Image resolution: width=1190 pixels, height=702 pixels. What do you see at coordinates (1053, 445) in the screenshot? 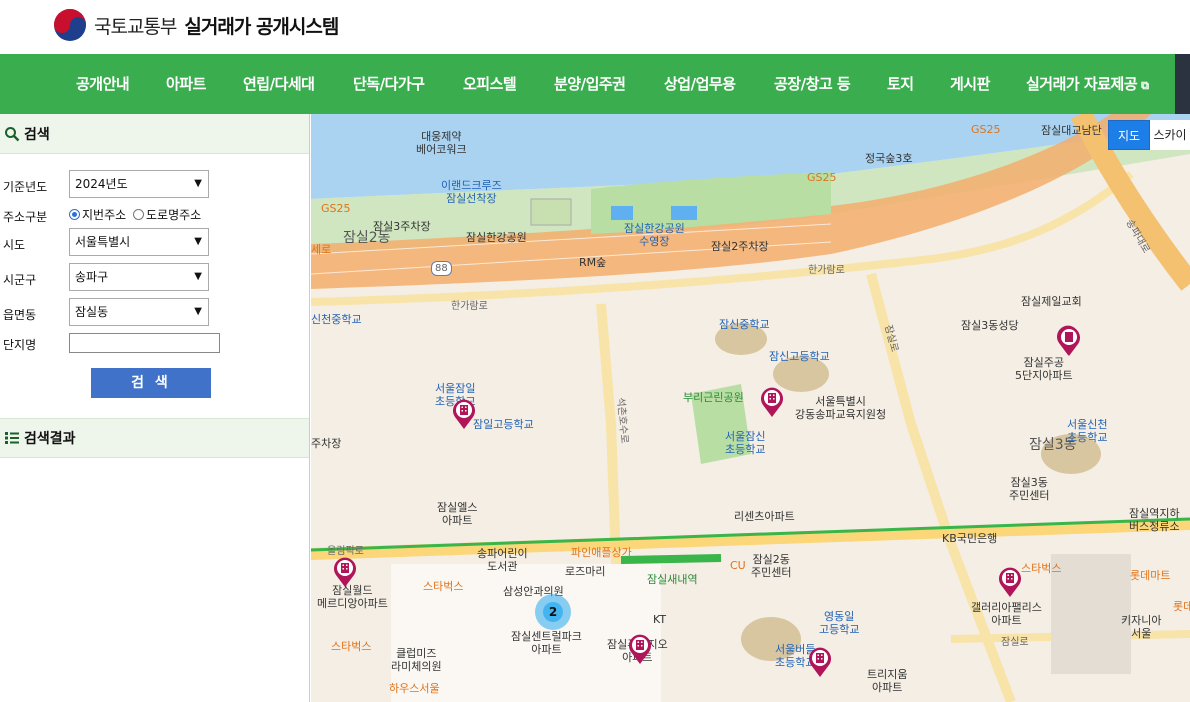
I see `map-label: 잠실3동` at bounding box center [1053, 445].